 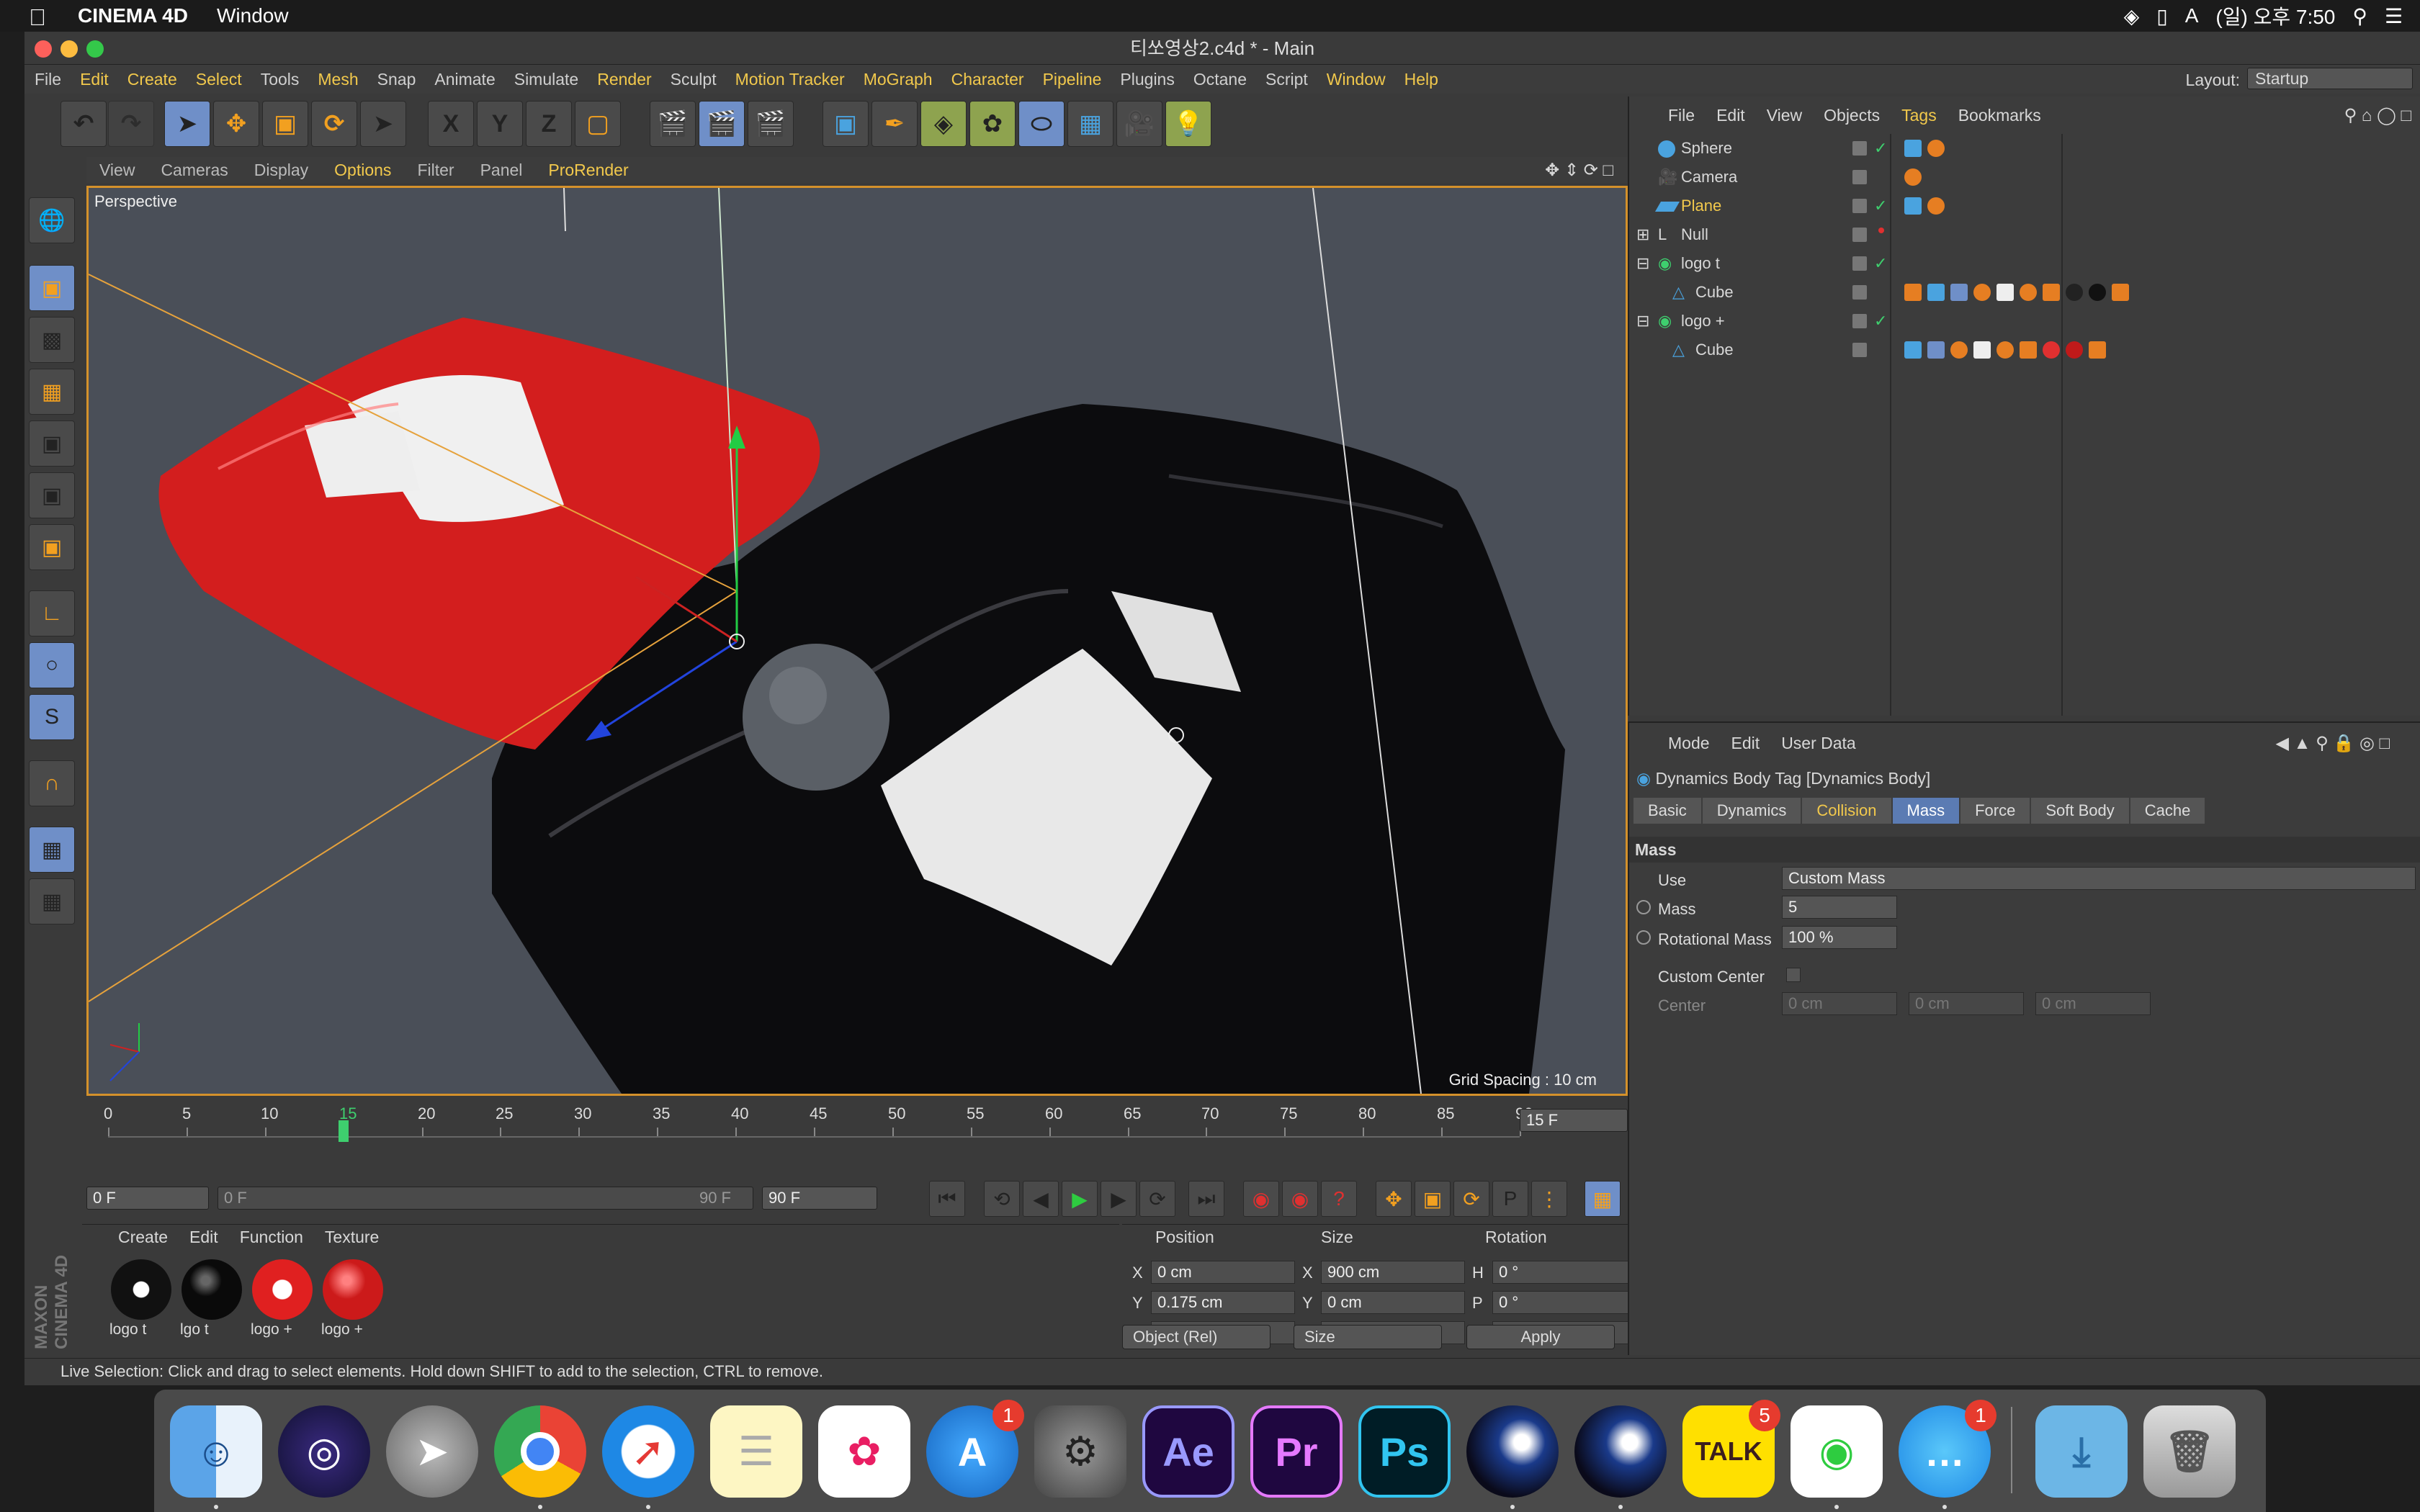 What do you see at coordinates (1147, 79) in the screenshot?
I see `menu-plugins: Plugins` at bounding box center [1147, 79].